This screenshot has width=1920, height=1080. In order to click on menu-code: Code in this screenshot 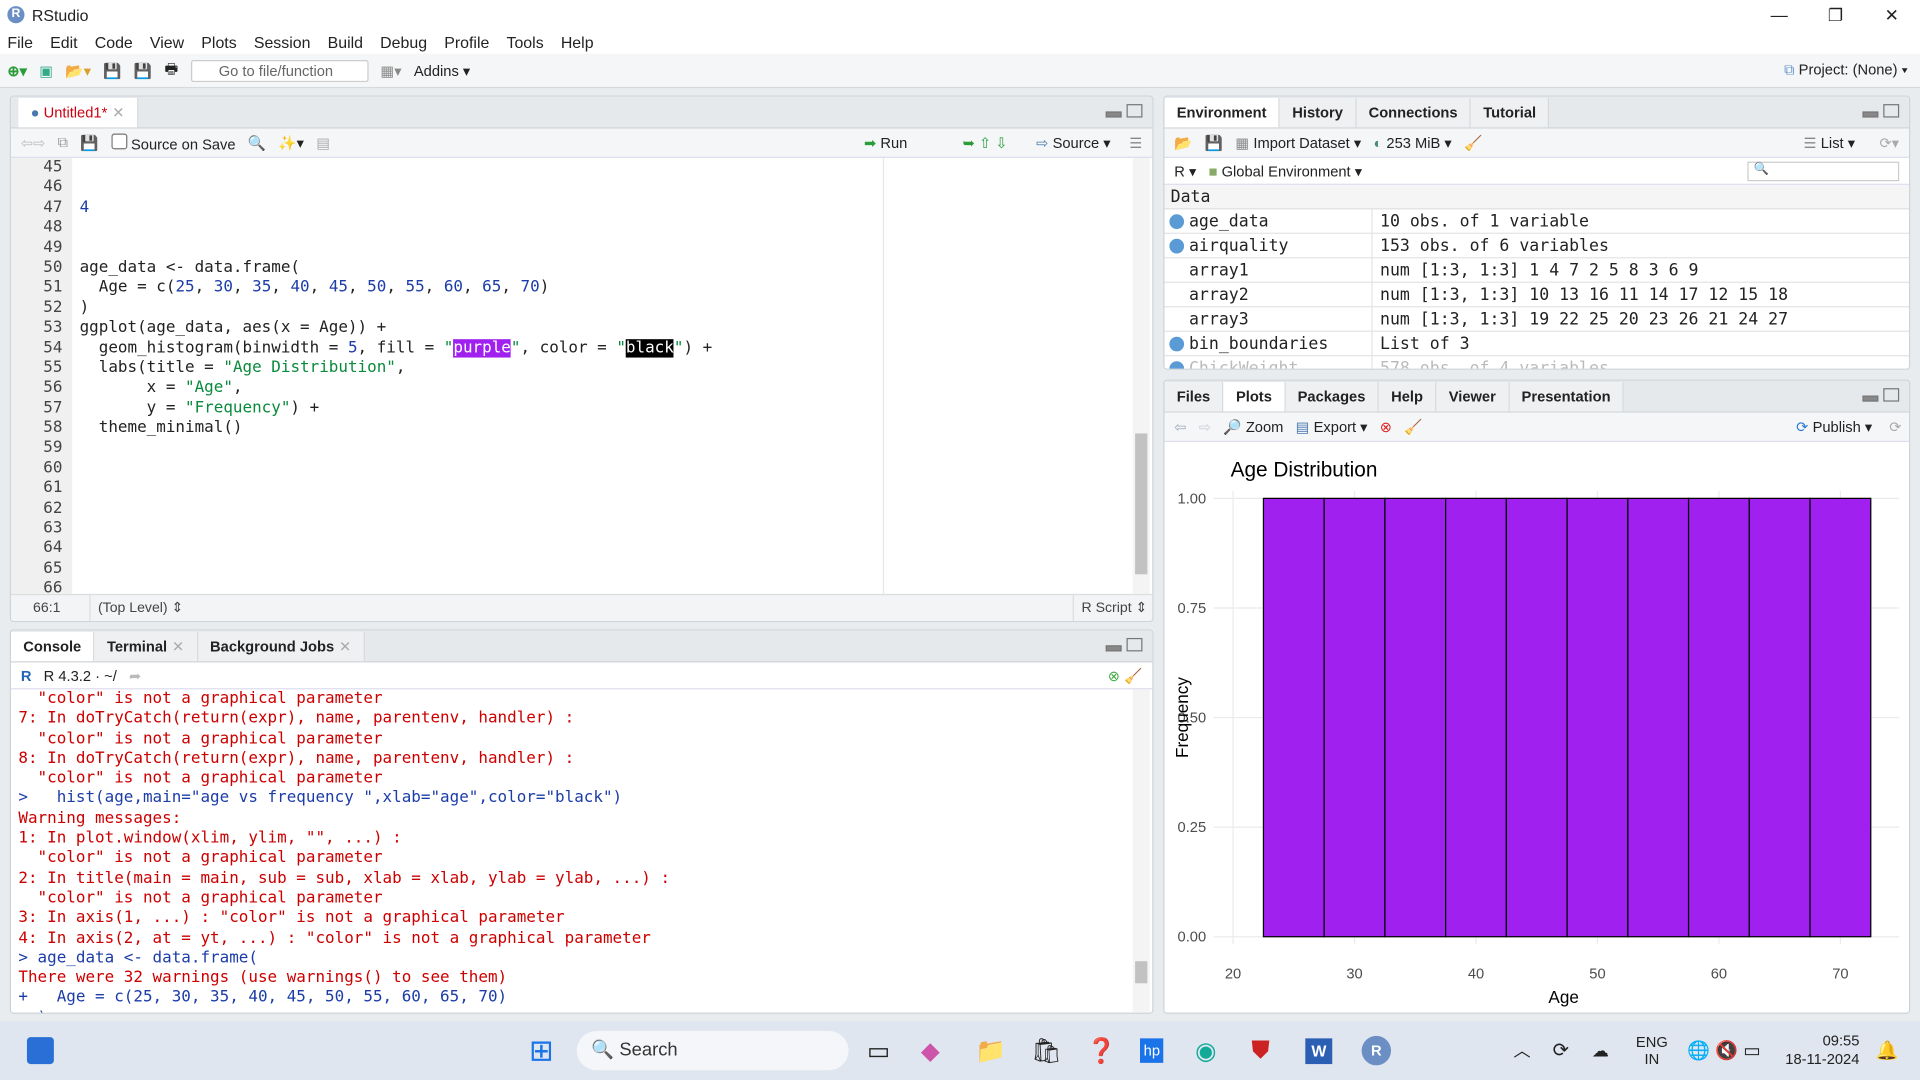, I will do `click(114, 41)`.